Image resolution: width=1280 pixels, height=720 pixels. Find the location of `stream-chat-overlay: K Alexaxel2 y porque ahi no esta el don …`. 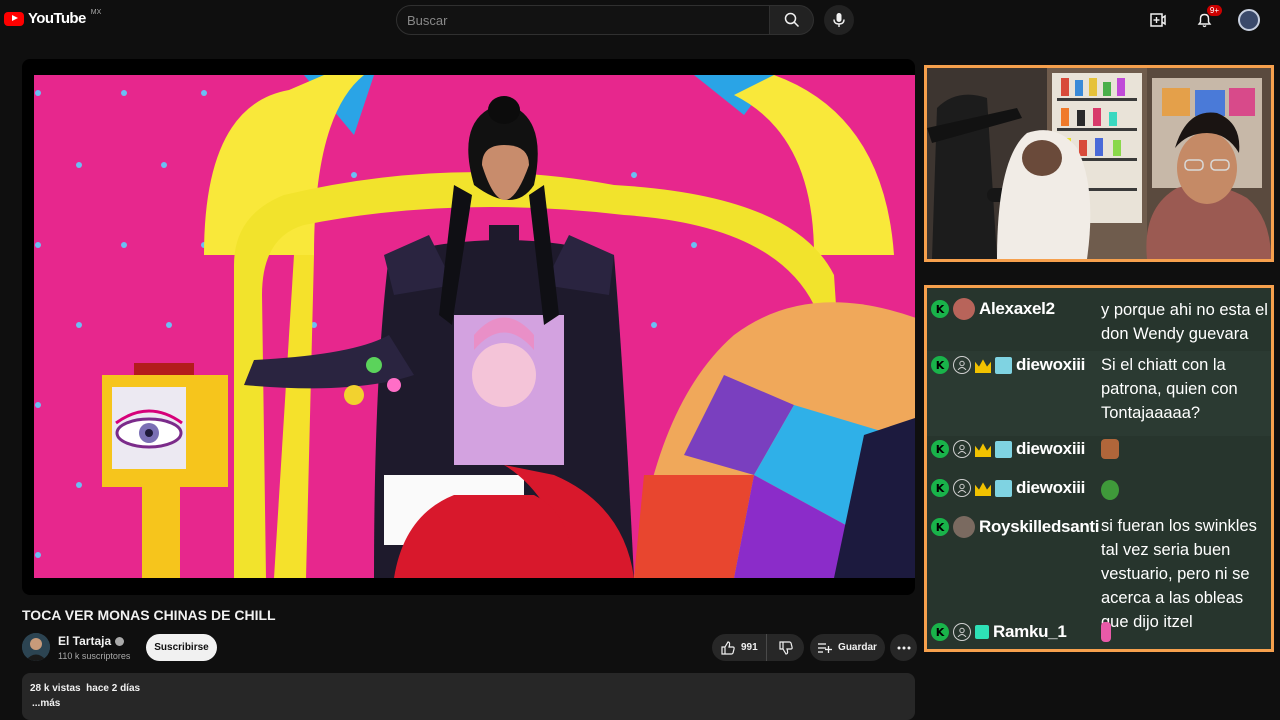

stream-chat-overlay: K Alexaxel2 y porque ahi no esta el don … is located at coordinates (1099, 468).